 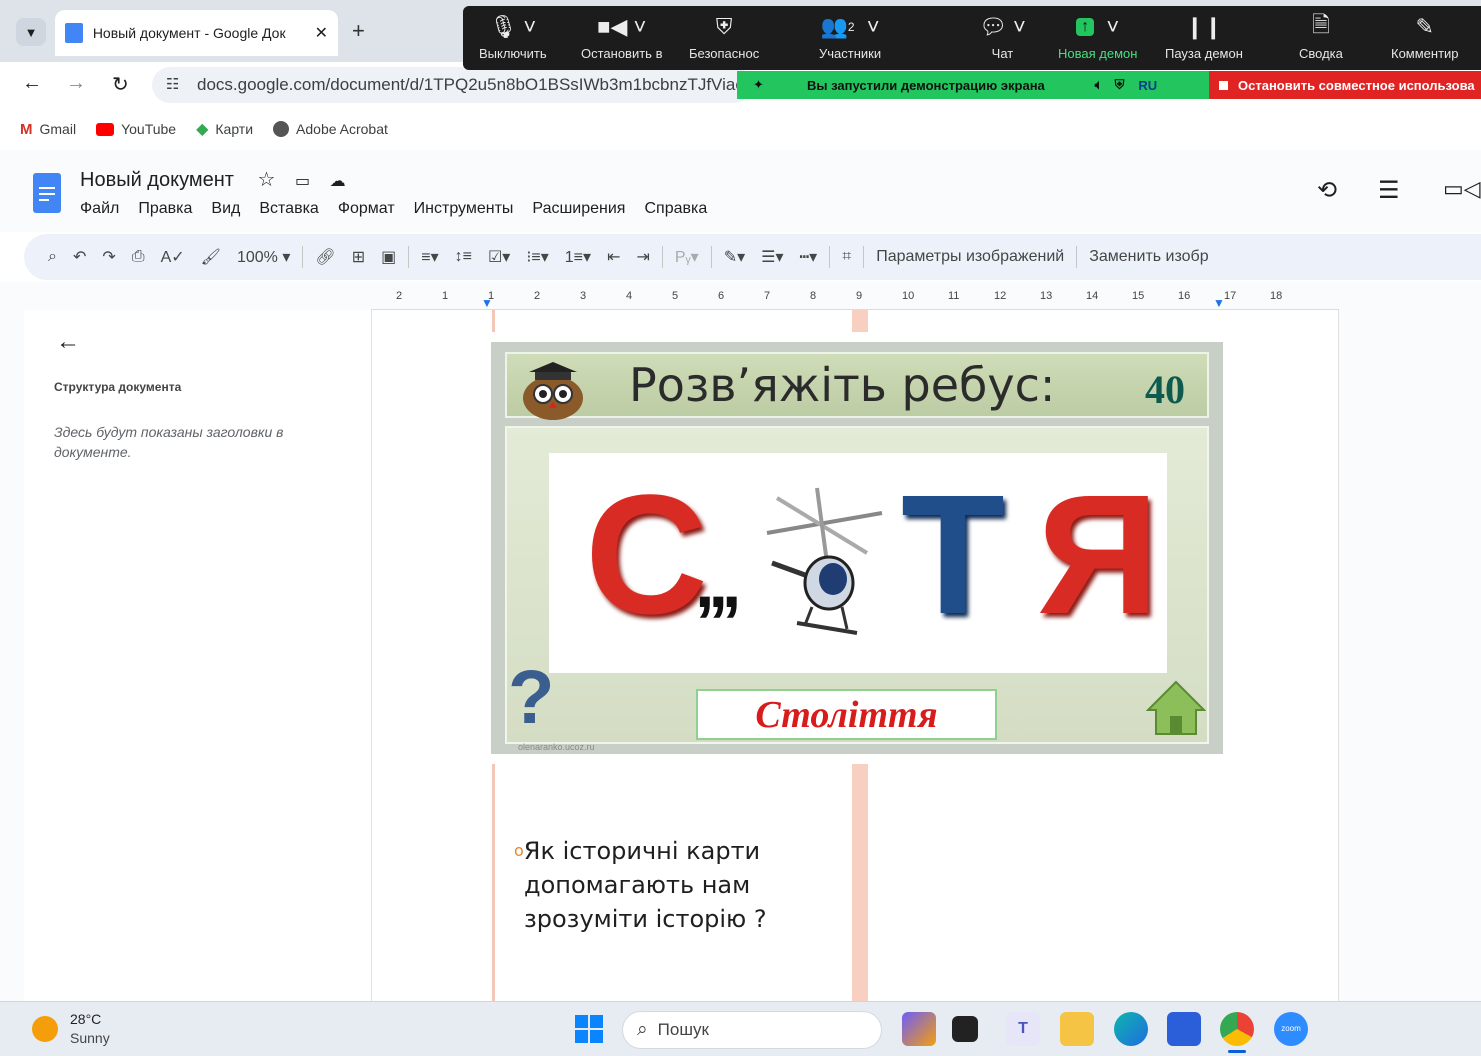 I want to click on line-spacing-icon: ↕≡, so click(x=463, y=257).